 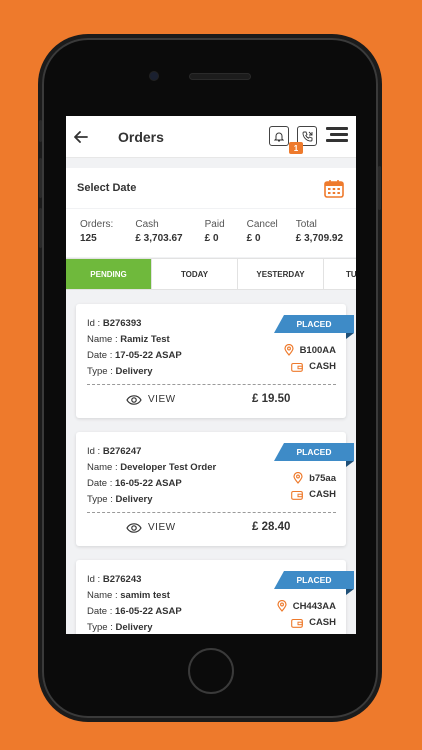 What do you see at coordinates (319, 231) in the screenshot?
I see `stat-total: Total £ 3,709.92` at bounding box center [319, 231].